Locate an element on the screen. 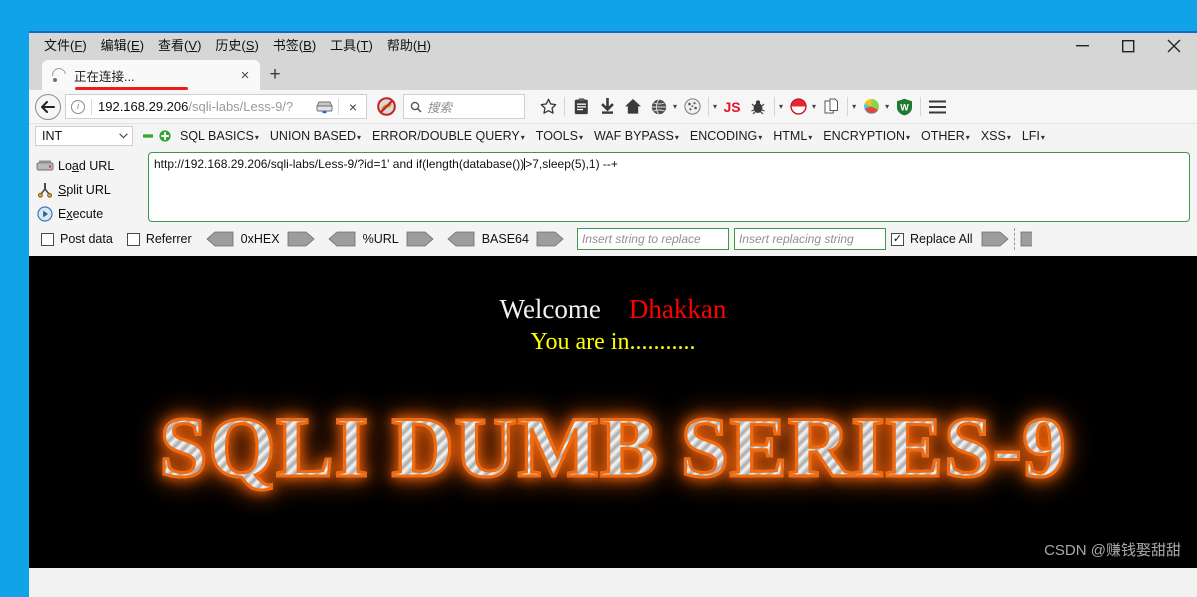 Image resolution: width=1197 pixels, height=597 pixels. hackbar-menu-xss: XSS▾ is located at coordinates (996, 136).